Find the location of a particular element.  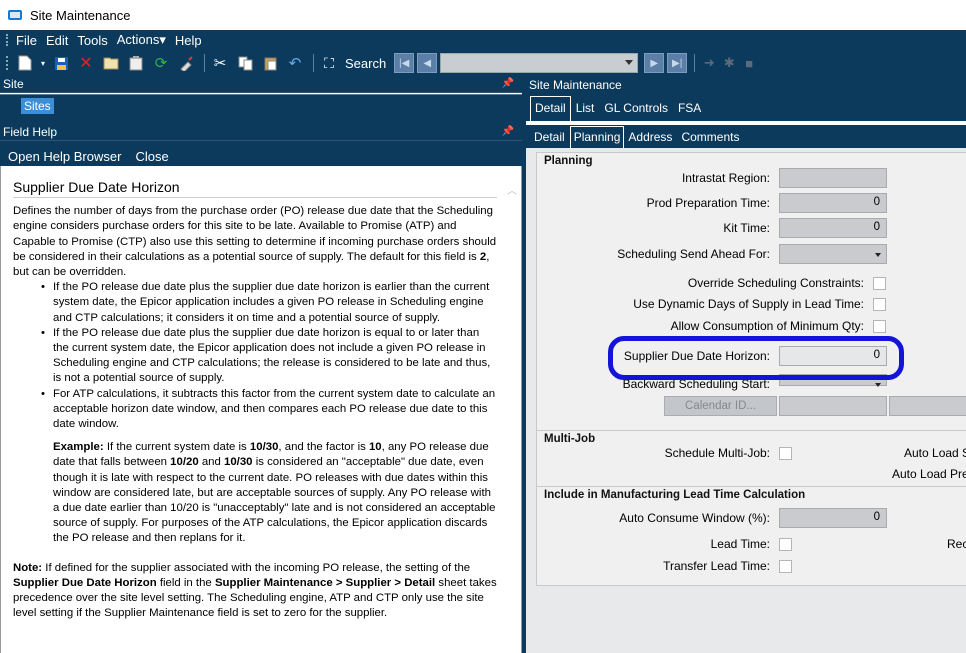

tab-detail: Detail is located at coordinates (550, 108).